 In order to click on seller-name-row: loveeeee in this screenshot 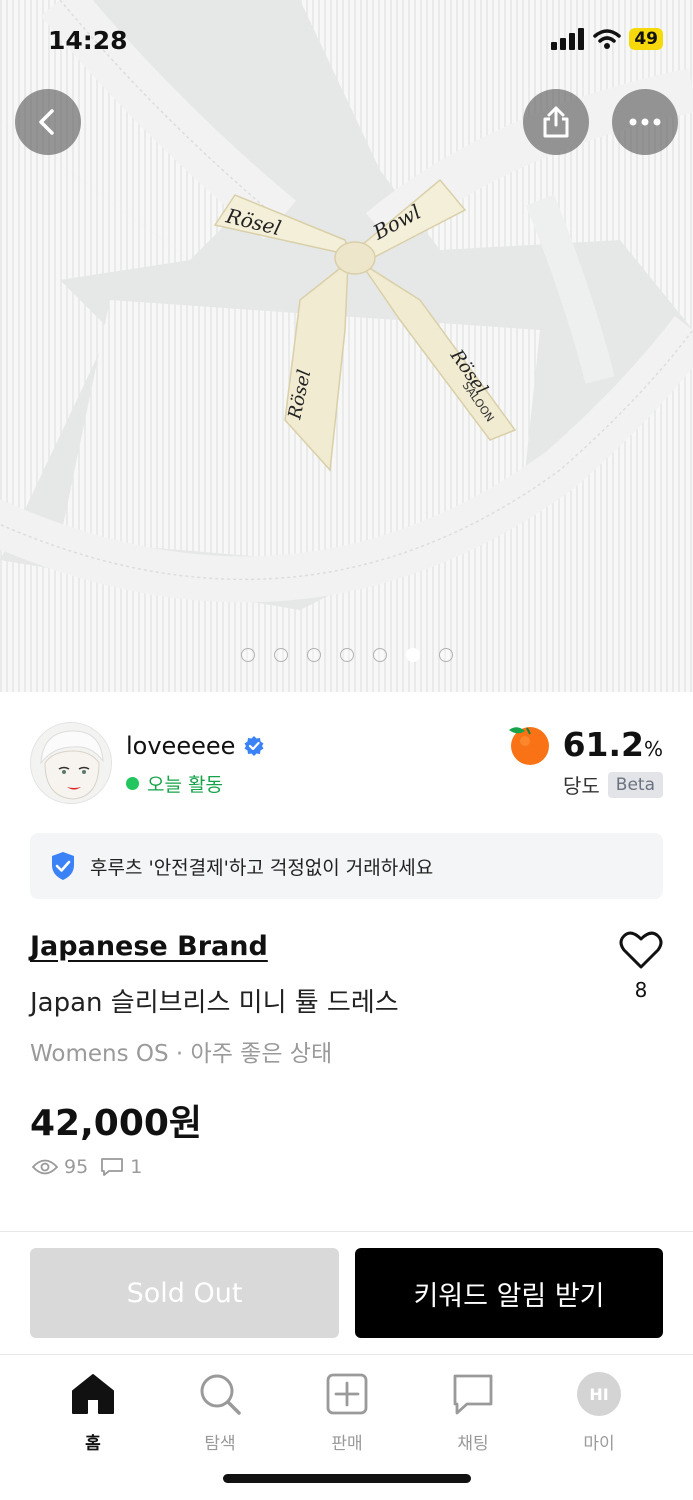, I will do `click(195, 746)`.